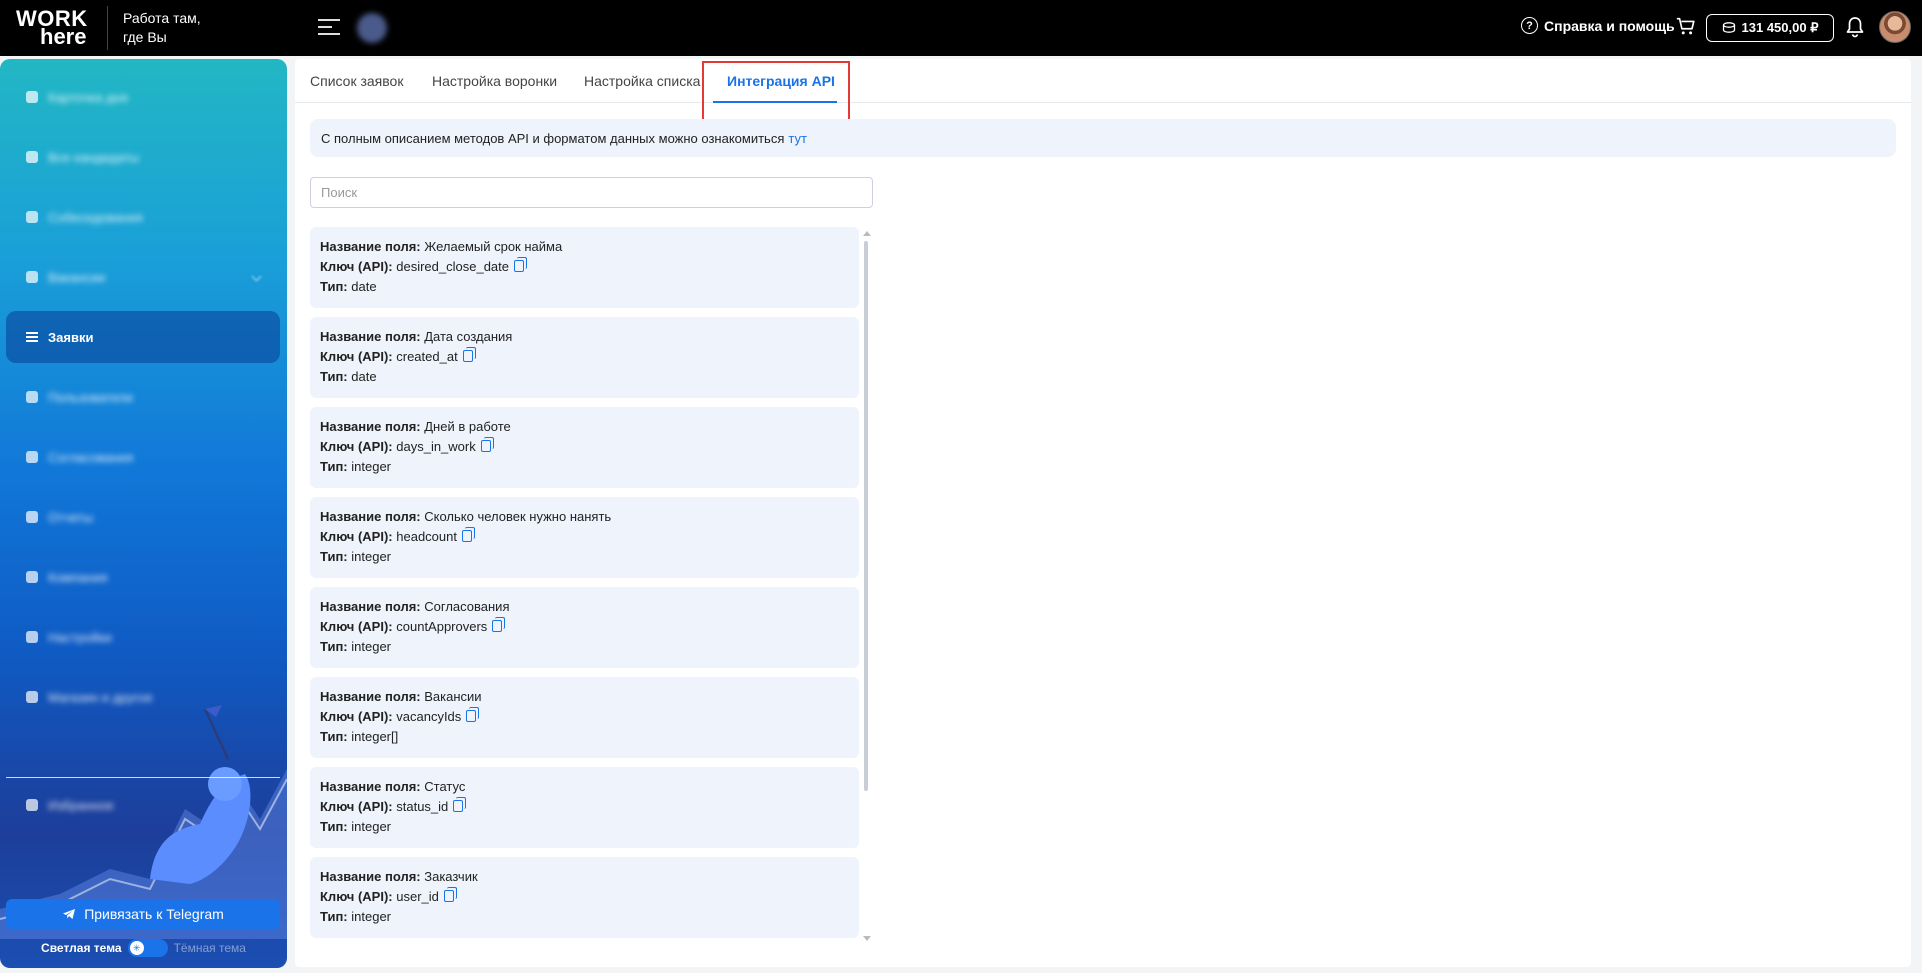 The image size is (1922, 973). What do you see at coordinates (591, 192) in the screenshot?
I see `search-input` at bounding box center [591, 192].